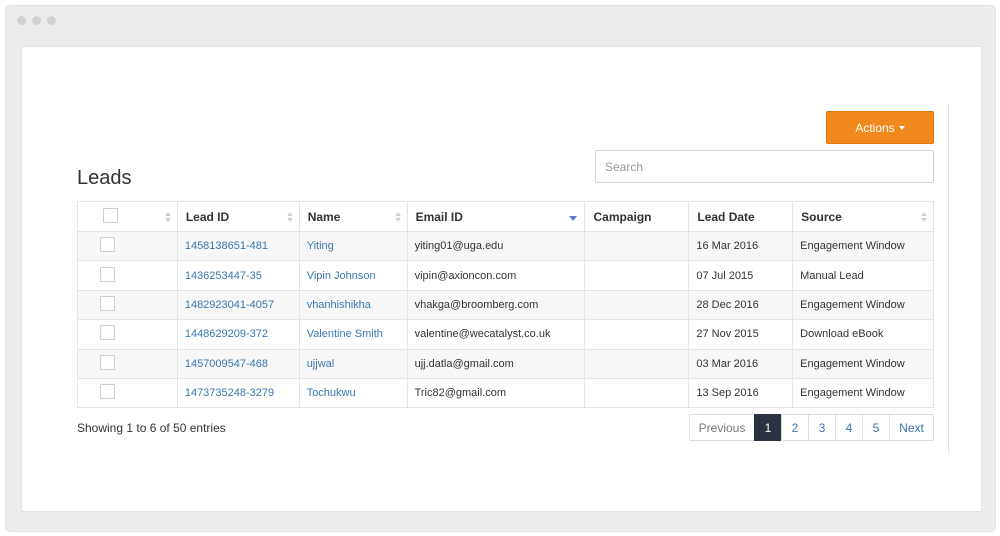 This screenshot has height=536, width=1000. I want to click on sort-desc-icon, so click(573, 218).